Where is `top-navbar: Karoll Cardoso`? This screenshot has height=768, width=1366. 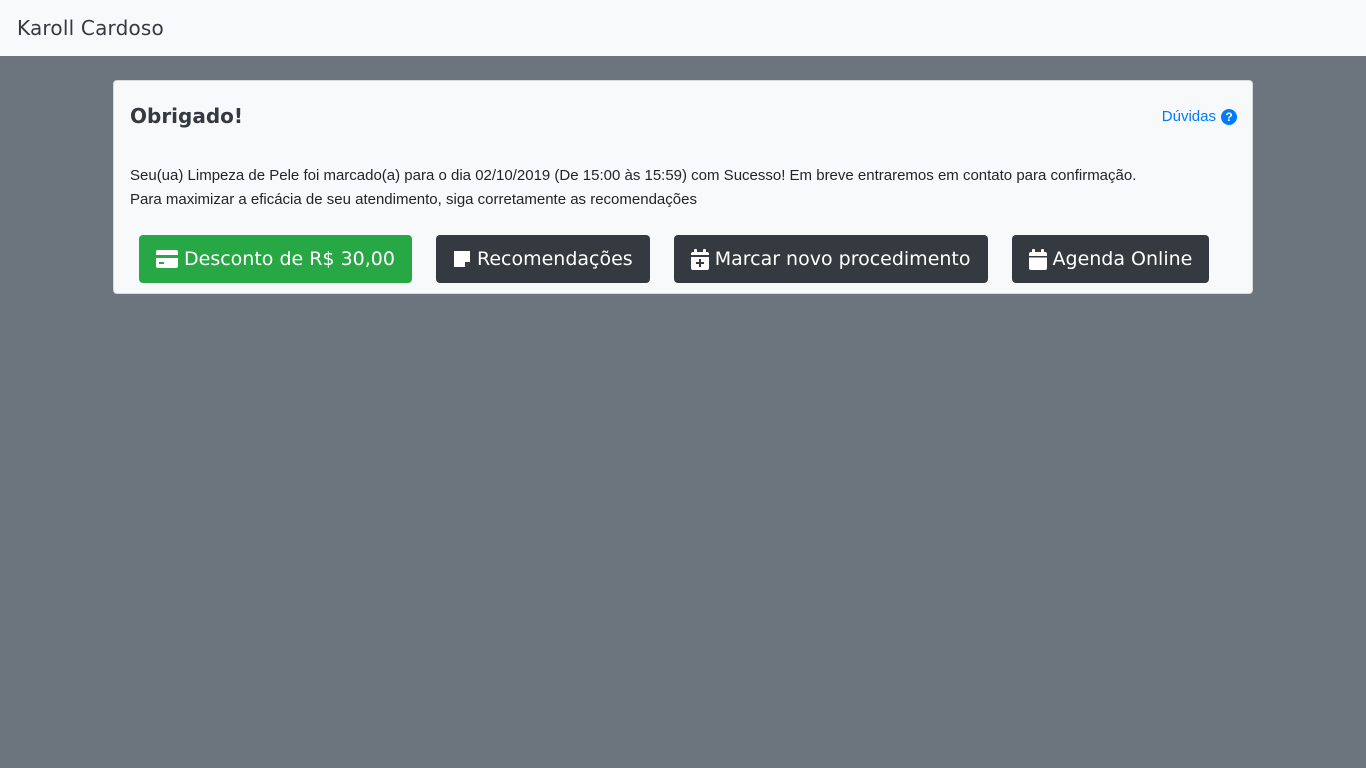 top-navbar: Karoll Cardoso is located at coordinates (683, 28).